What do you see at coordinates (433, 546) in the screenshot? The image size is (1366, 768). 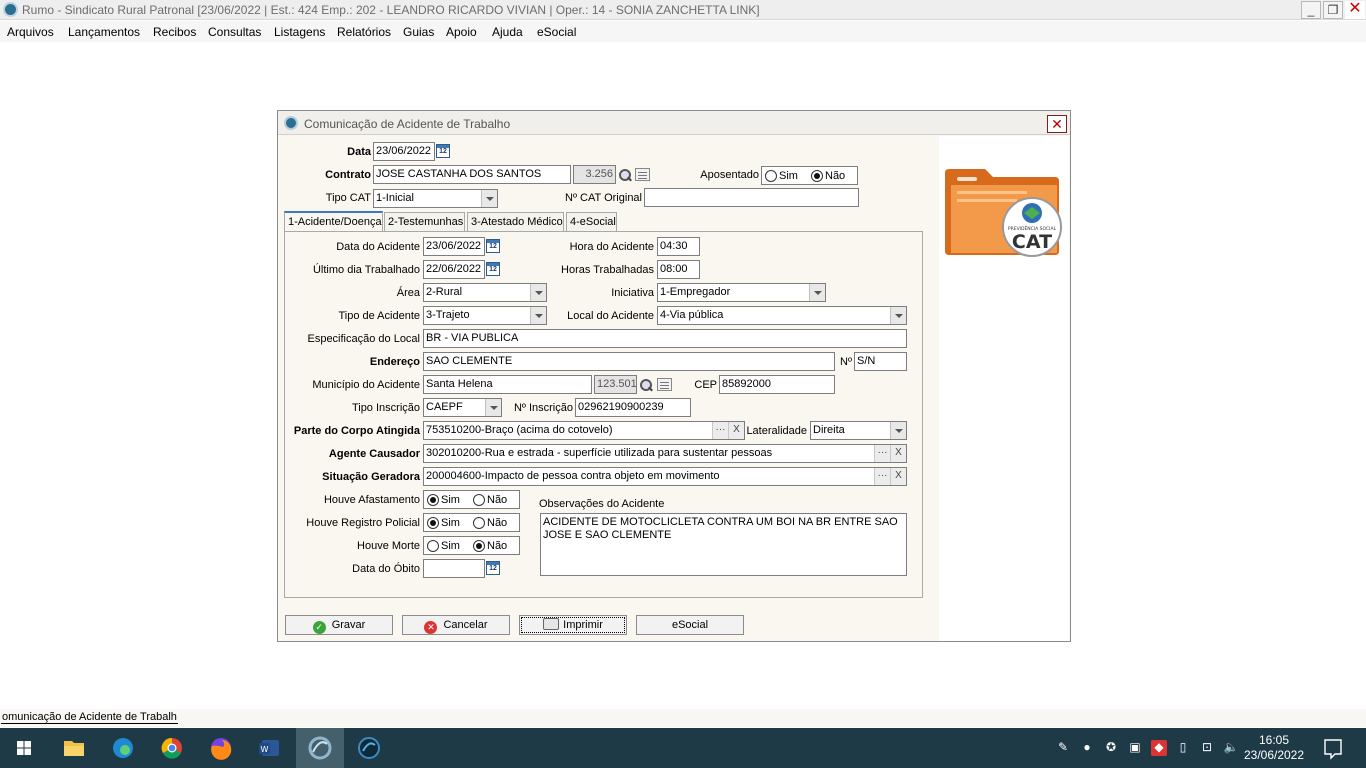 I see `morte-sim-radio` at bounding box center [433, 546].